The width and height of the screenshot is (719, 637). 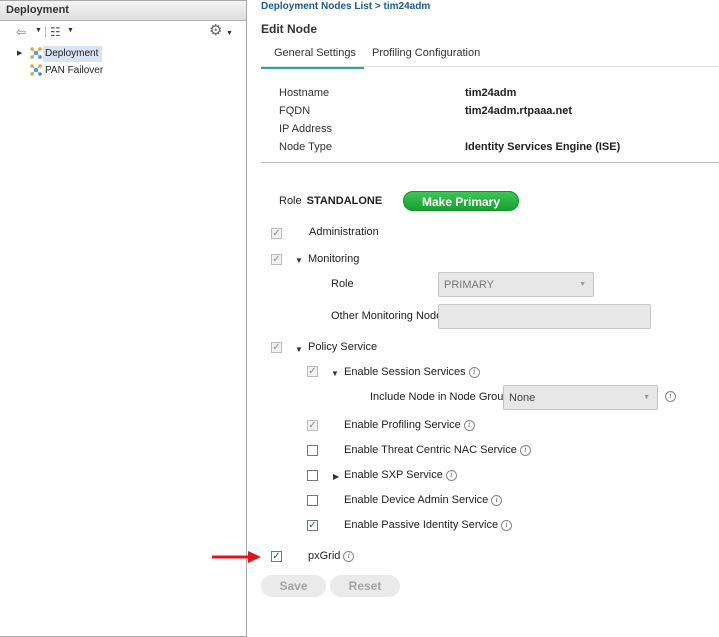 What do you see at coordinates (469, 285) in the screenshot?
I see `monitoring-role-value: PRIMARY` at bounding box center [469, 285].